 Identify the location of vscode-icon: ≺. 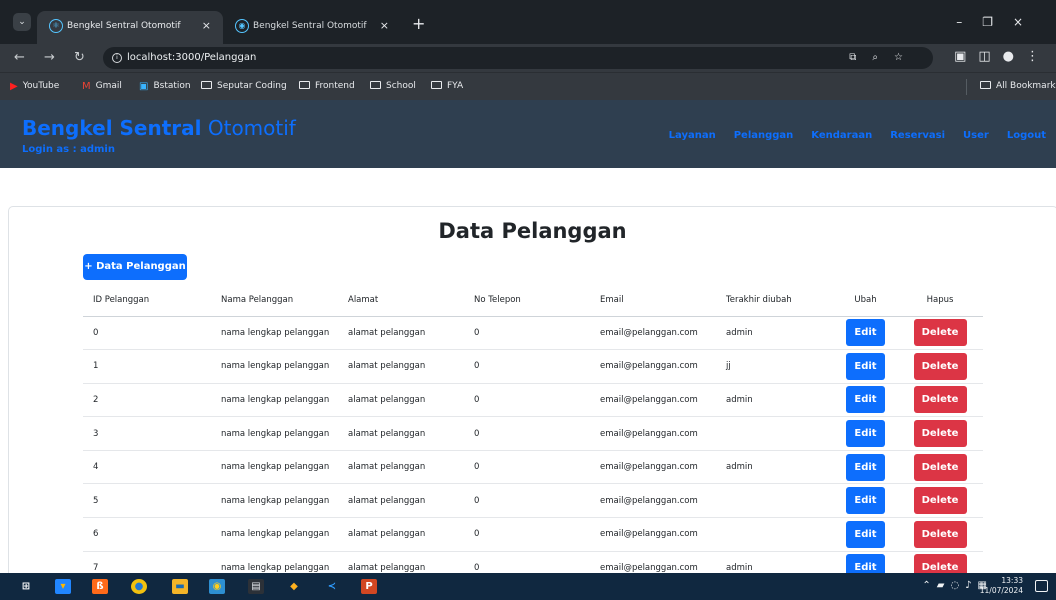
(332, 586).